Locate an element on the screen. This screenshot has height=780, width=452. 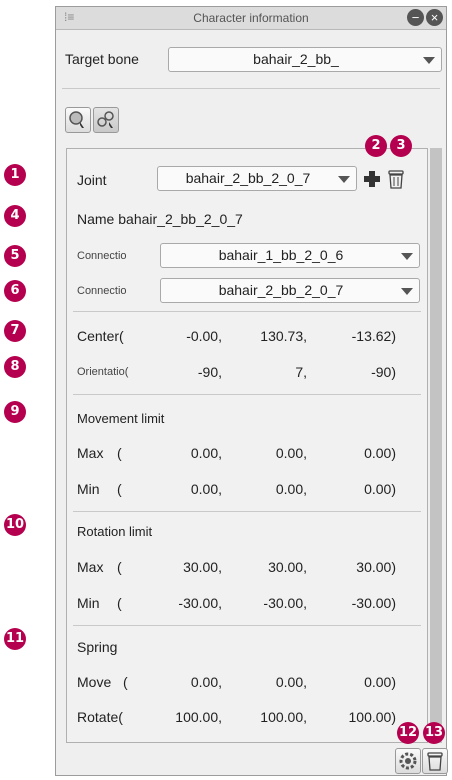
callout-badge-3: 3 is located at coordinates (401, 146).